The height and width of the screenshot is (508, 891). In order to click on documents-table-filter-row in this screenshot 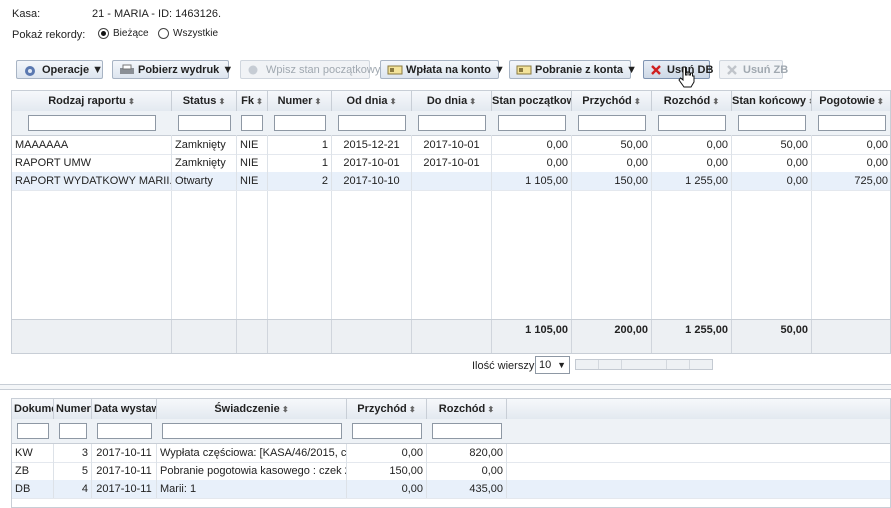, I will do `click(451, 431)`.